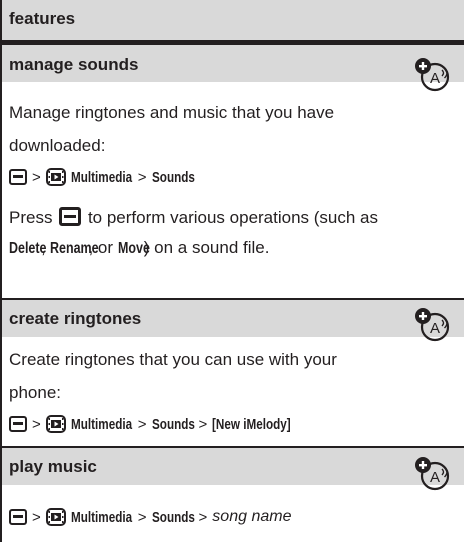 Image resolution: width=464 pixels, height=542 pixels. I want to click on op-delete: Delete, so click(28, 248).